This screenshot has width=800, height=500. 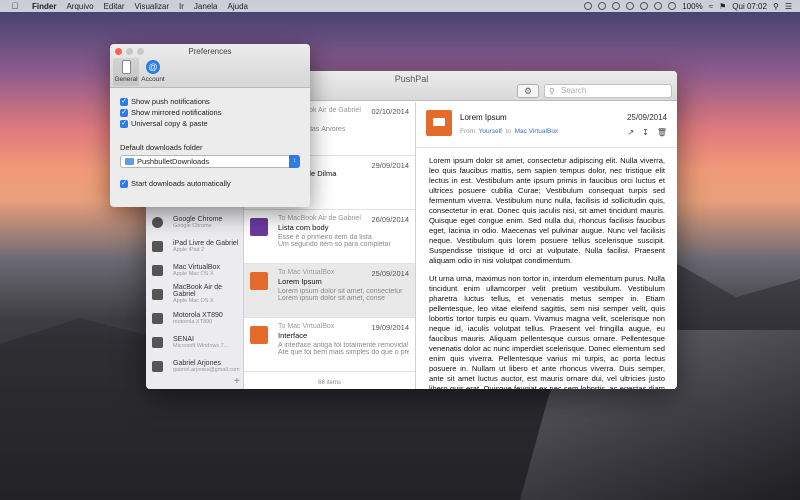 What do you see at coordinates (161, 147) in the screenshot?
I see `folder-label: Default downloads folder` at bounding box center [161, 147].